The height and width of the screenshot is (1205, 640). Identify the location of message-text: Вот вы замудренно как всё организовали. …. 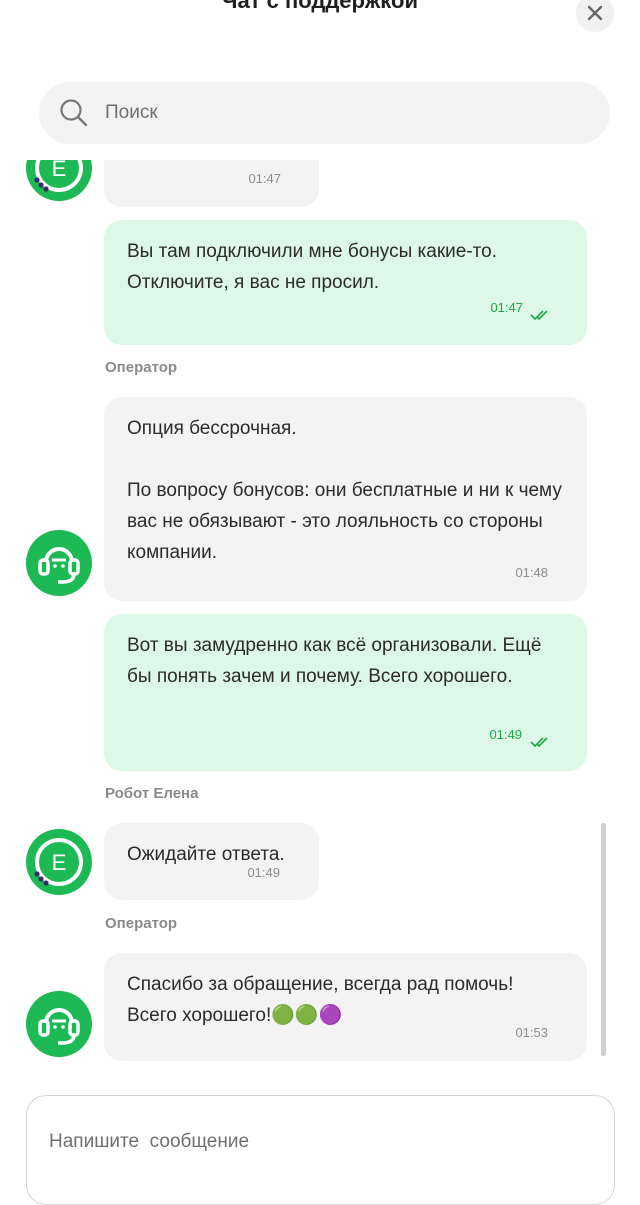
(334, 661).